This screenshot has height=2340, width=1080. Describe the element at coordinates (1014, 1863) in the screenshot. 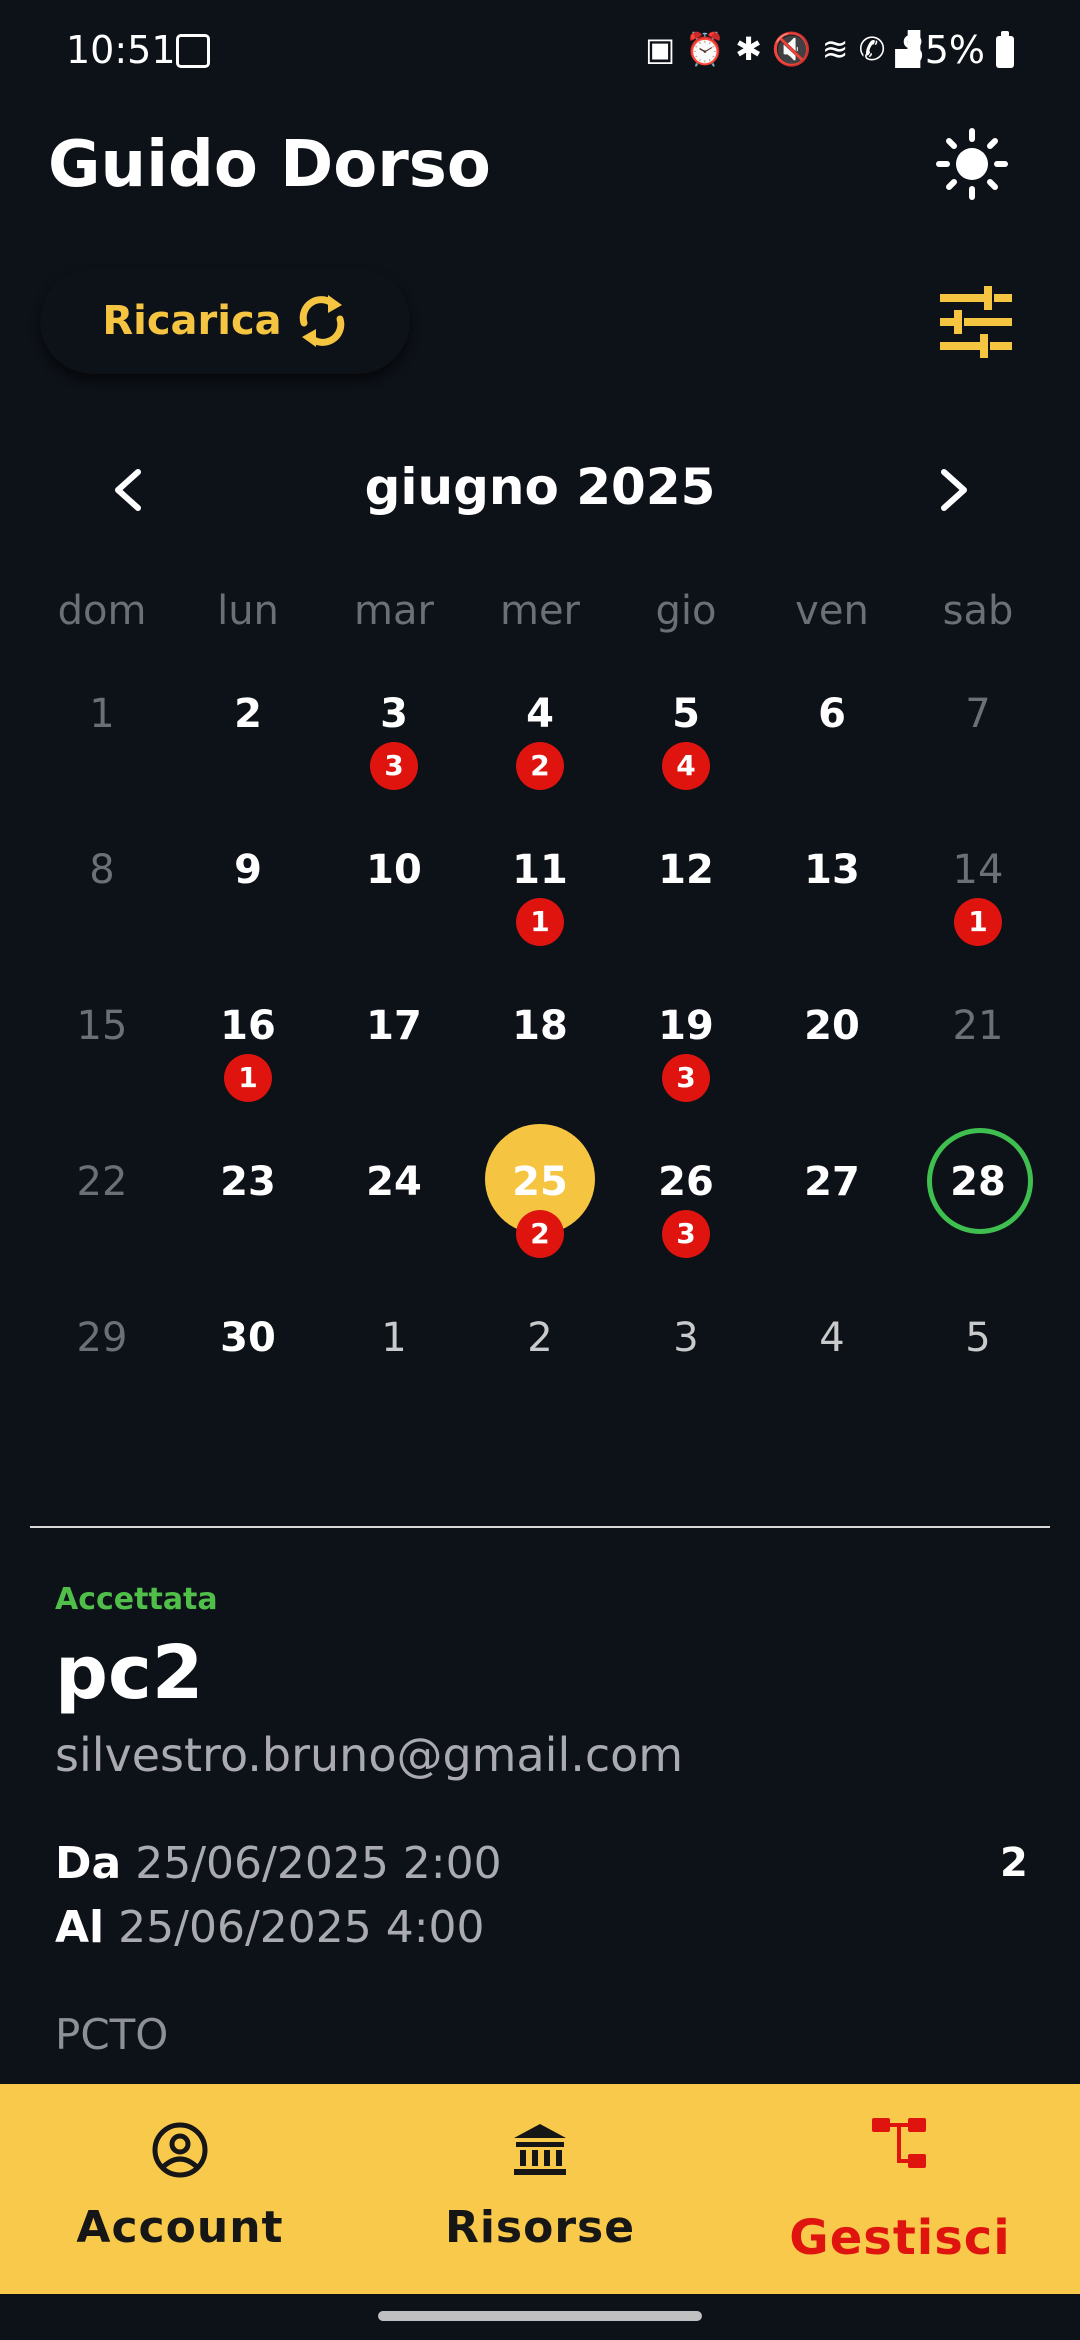

I see `booking-count: 2` at that location.